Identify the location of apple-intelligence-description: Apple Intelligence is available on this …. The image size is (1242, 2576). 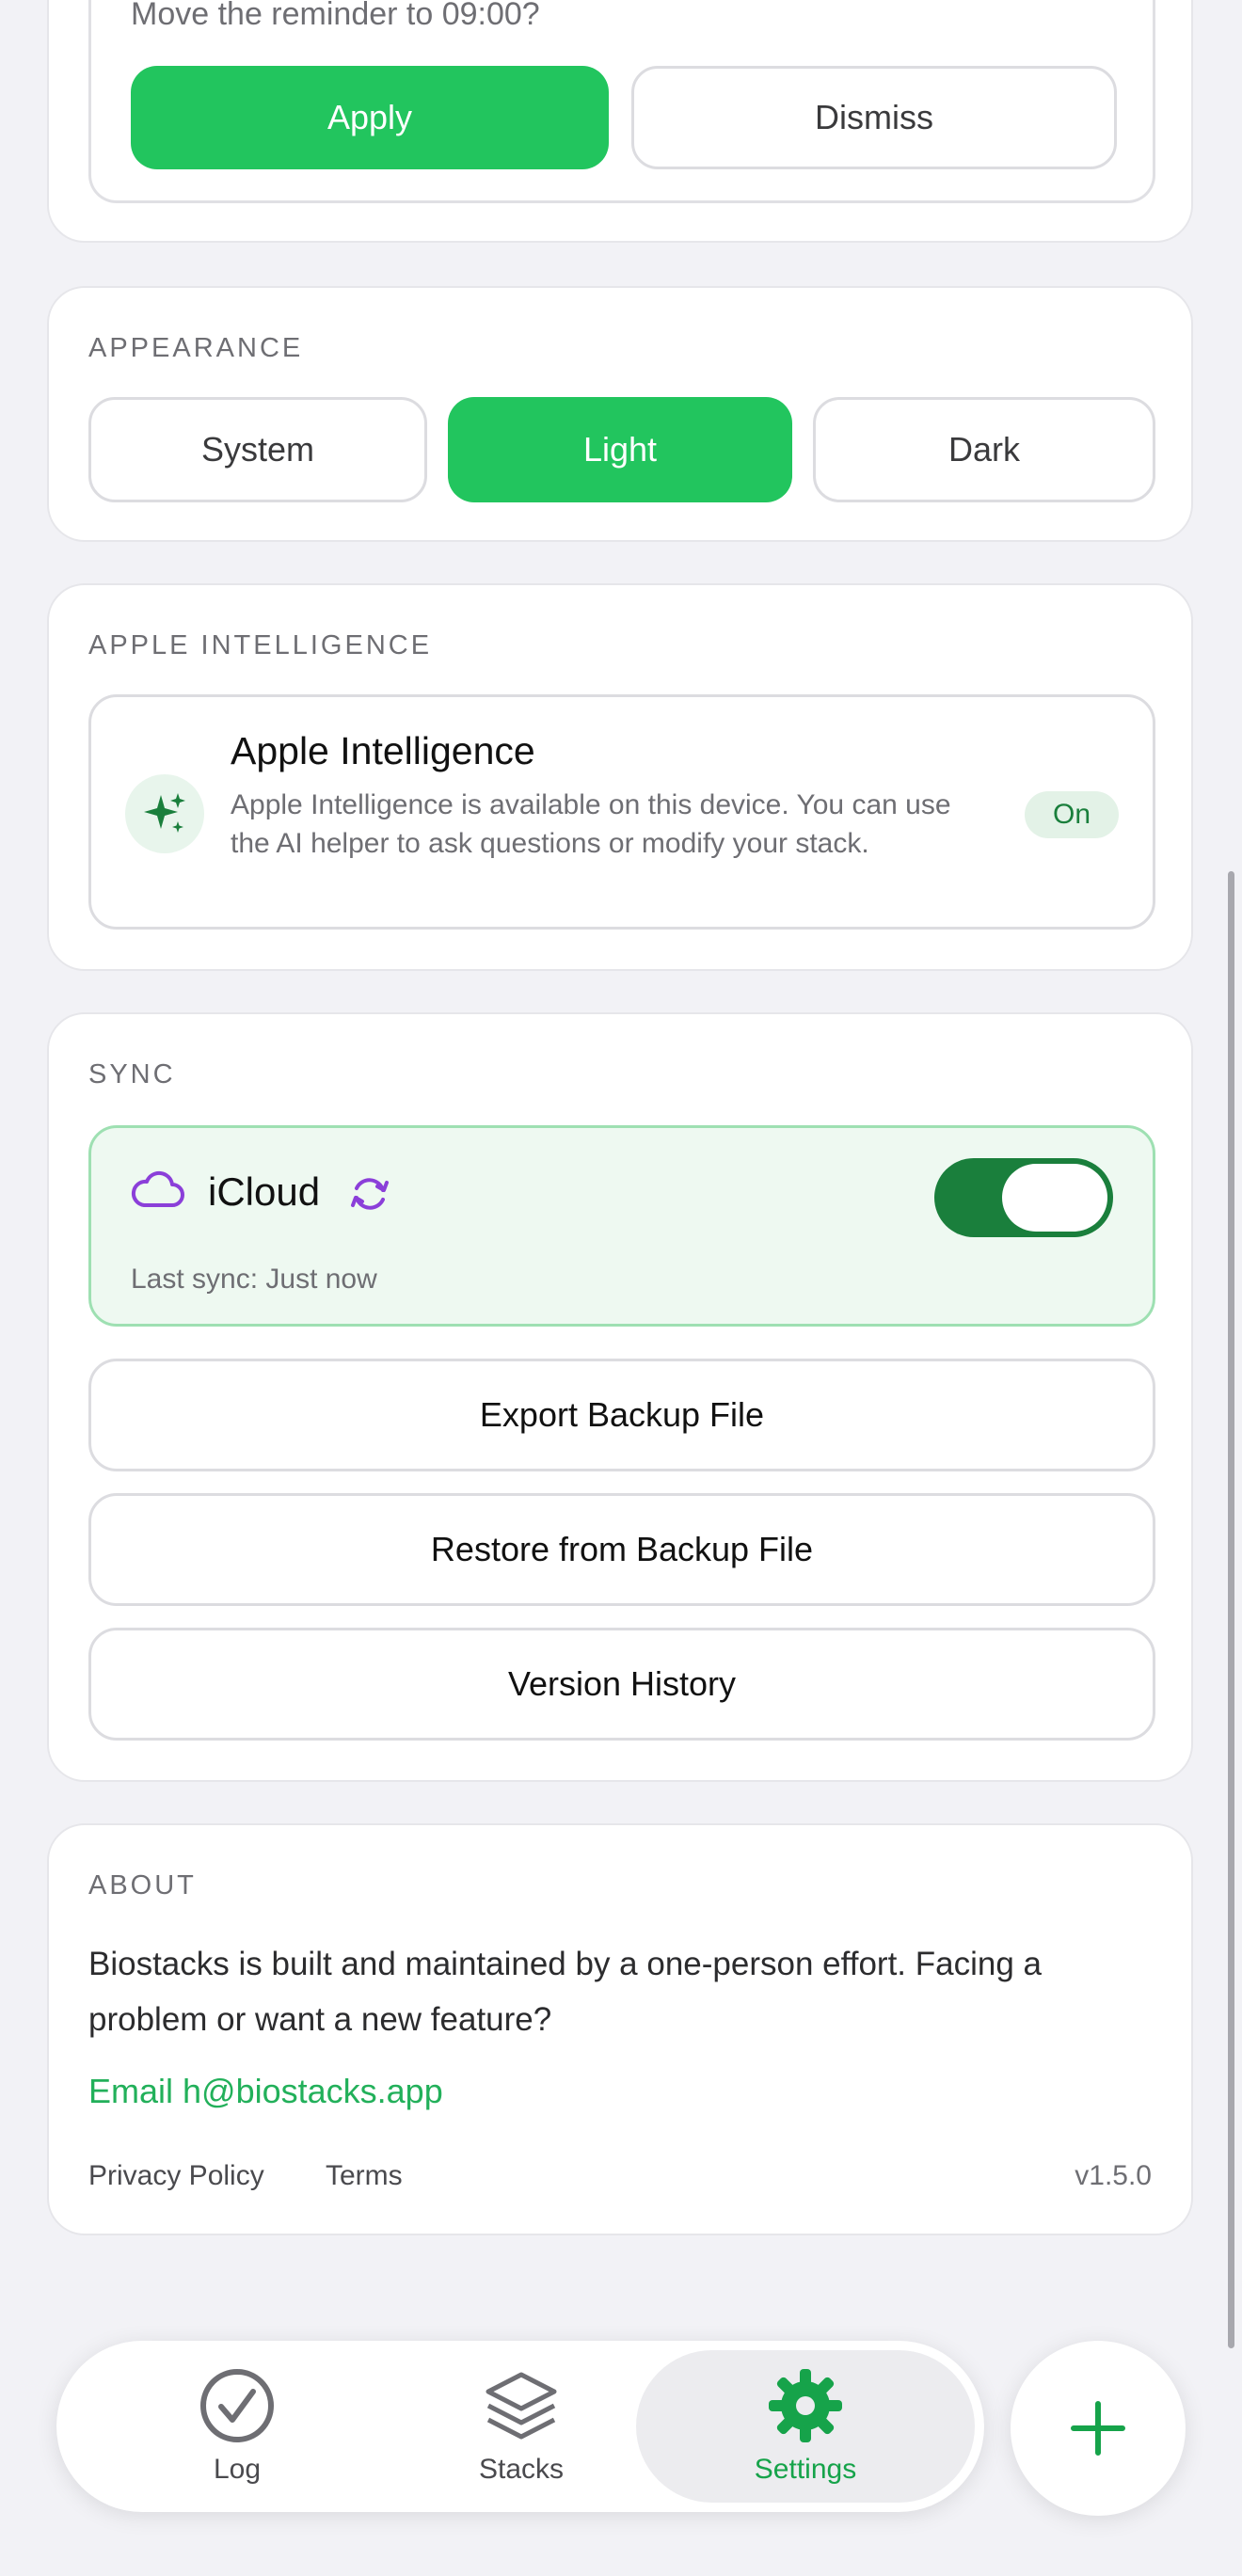
(591, 824).